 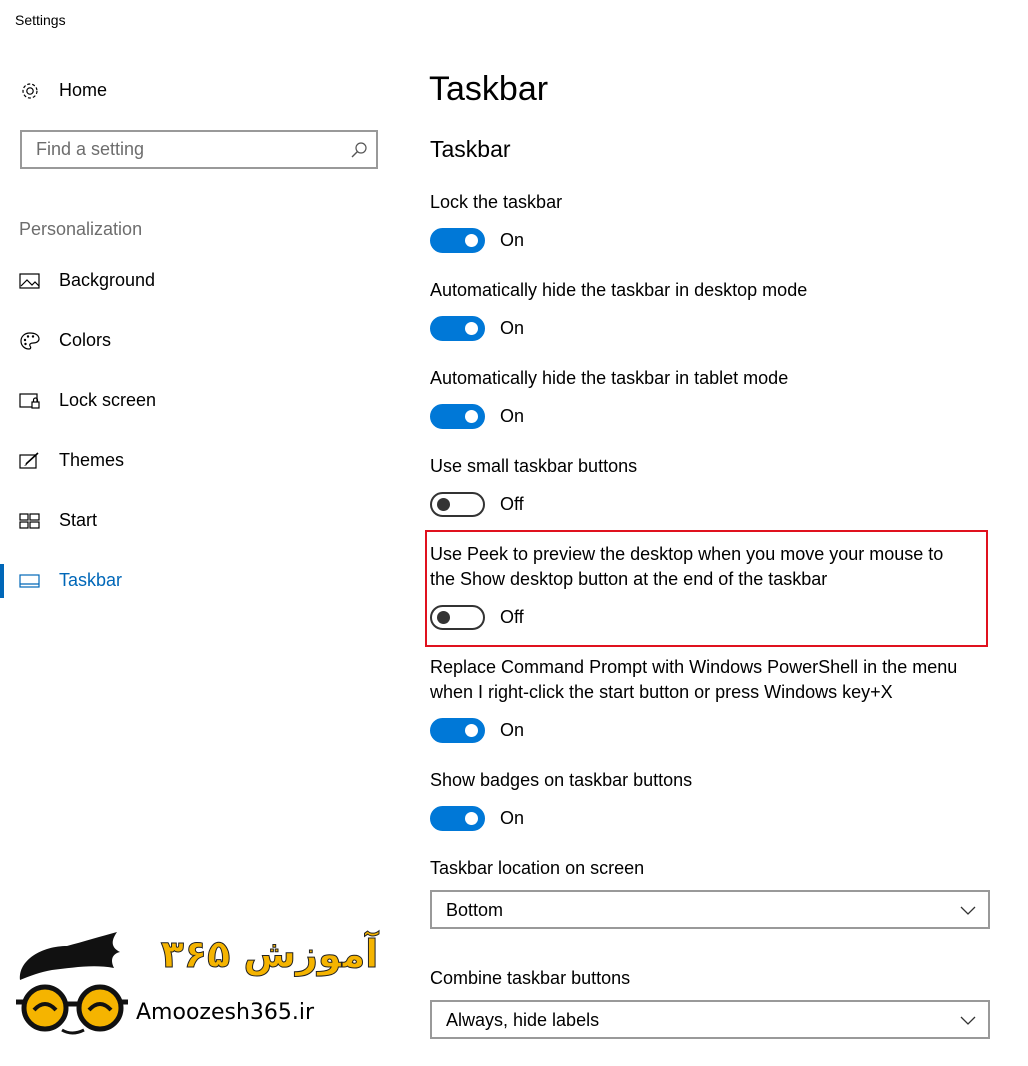 I want to click on sidebar-item-label: Background, so click(x=107, y=280).